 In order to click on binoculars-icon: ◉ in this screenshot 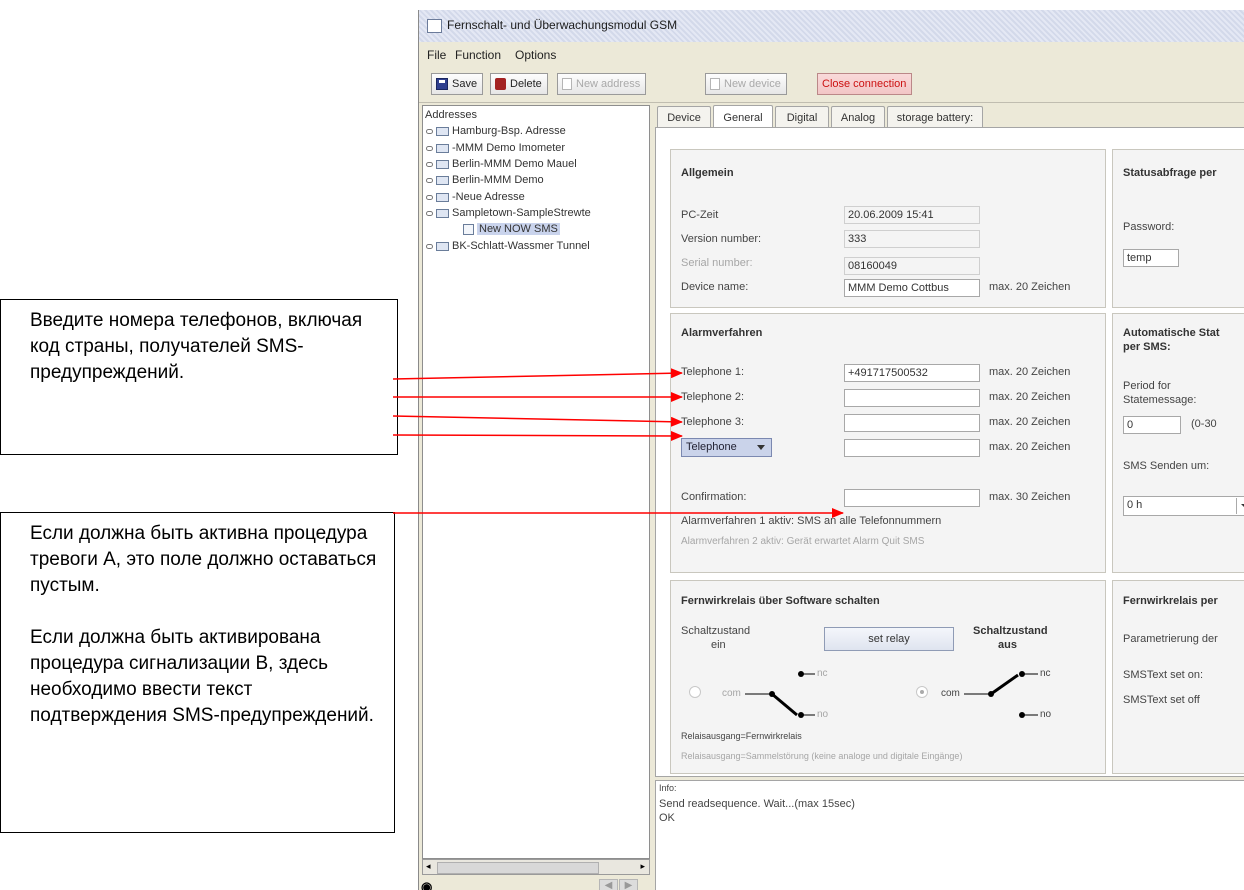, I will do `click(426, 884)`.